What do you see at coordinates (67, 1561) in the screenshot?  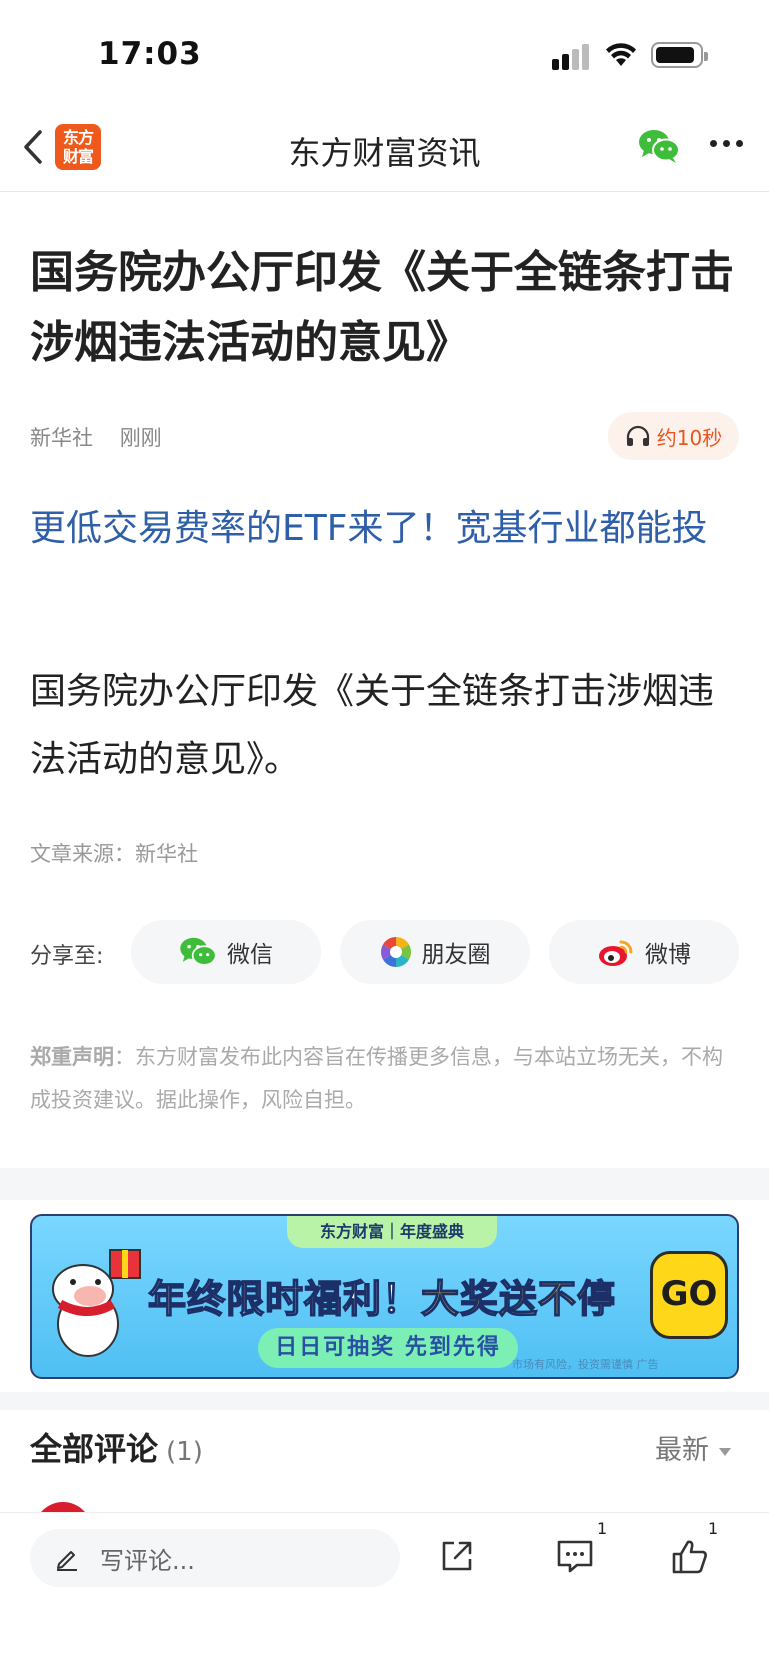 I see `pencil-icon` at bounding box center [67, 1561].